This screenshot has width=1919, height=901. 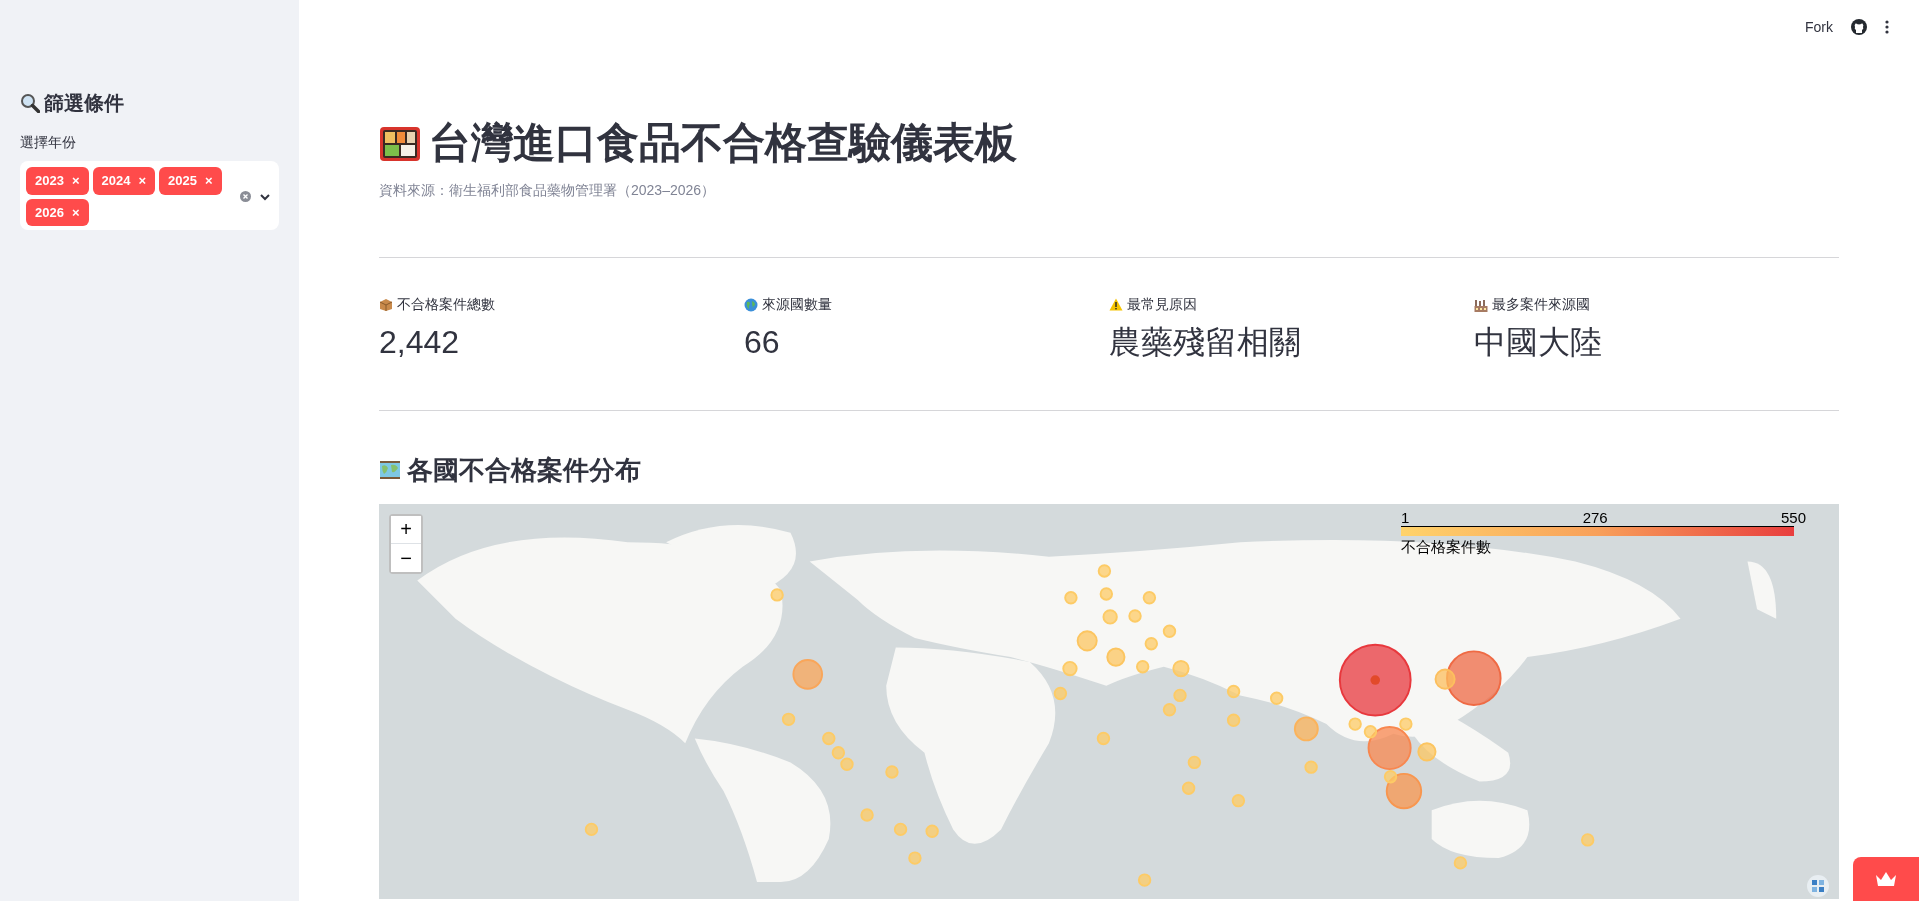 I want to click on section-heading: 各國不合格案件分布, so click(x=524, y=470).